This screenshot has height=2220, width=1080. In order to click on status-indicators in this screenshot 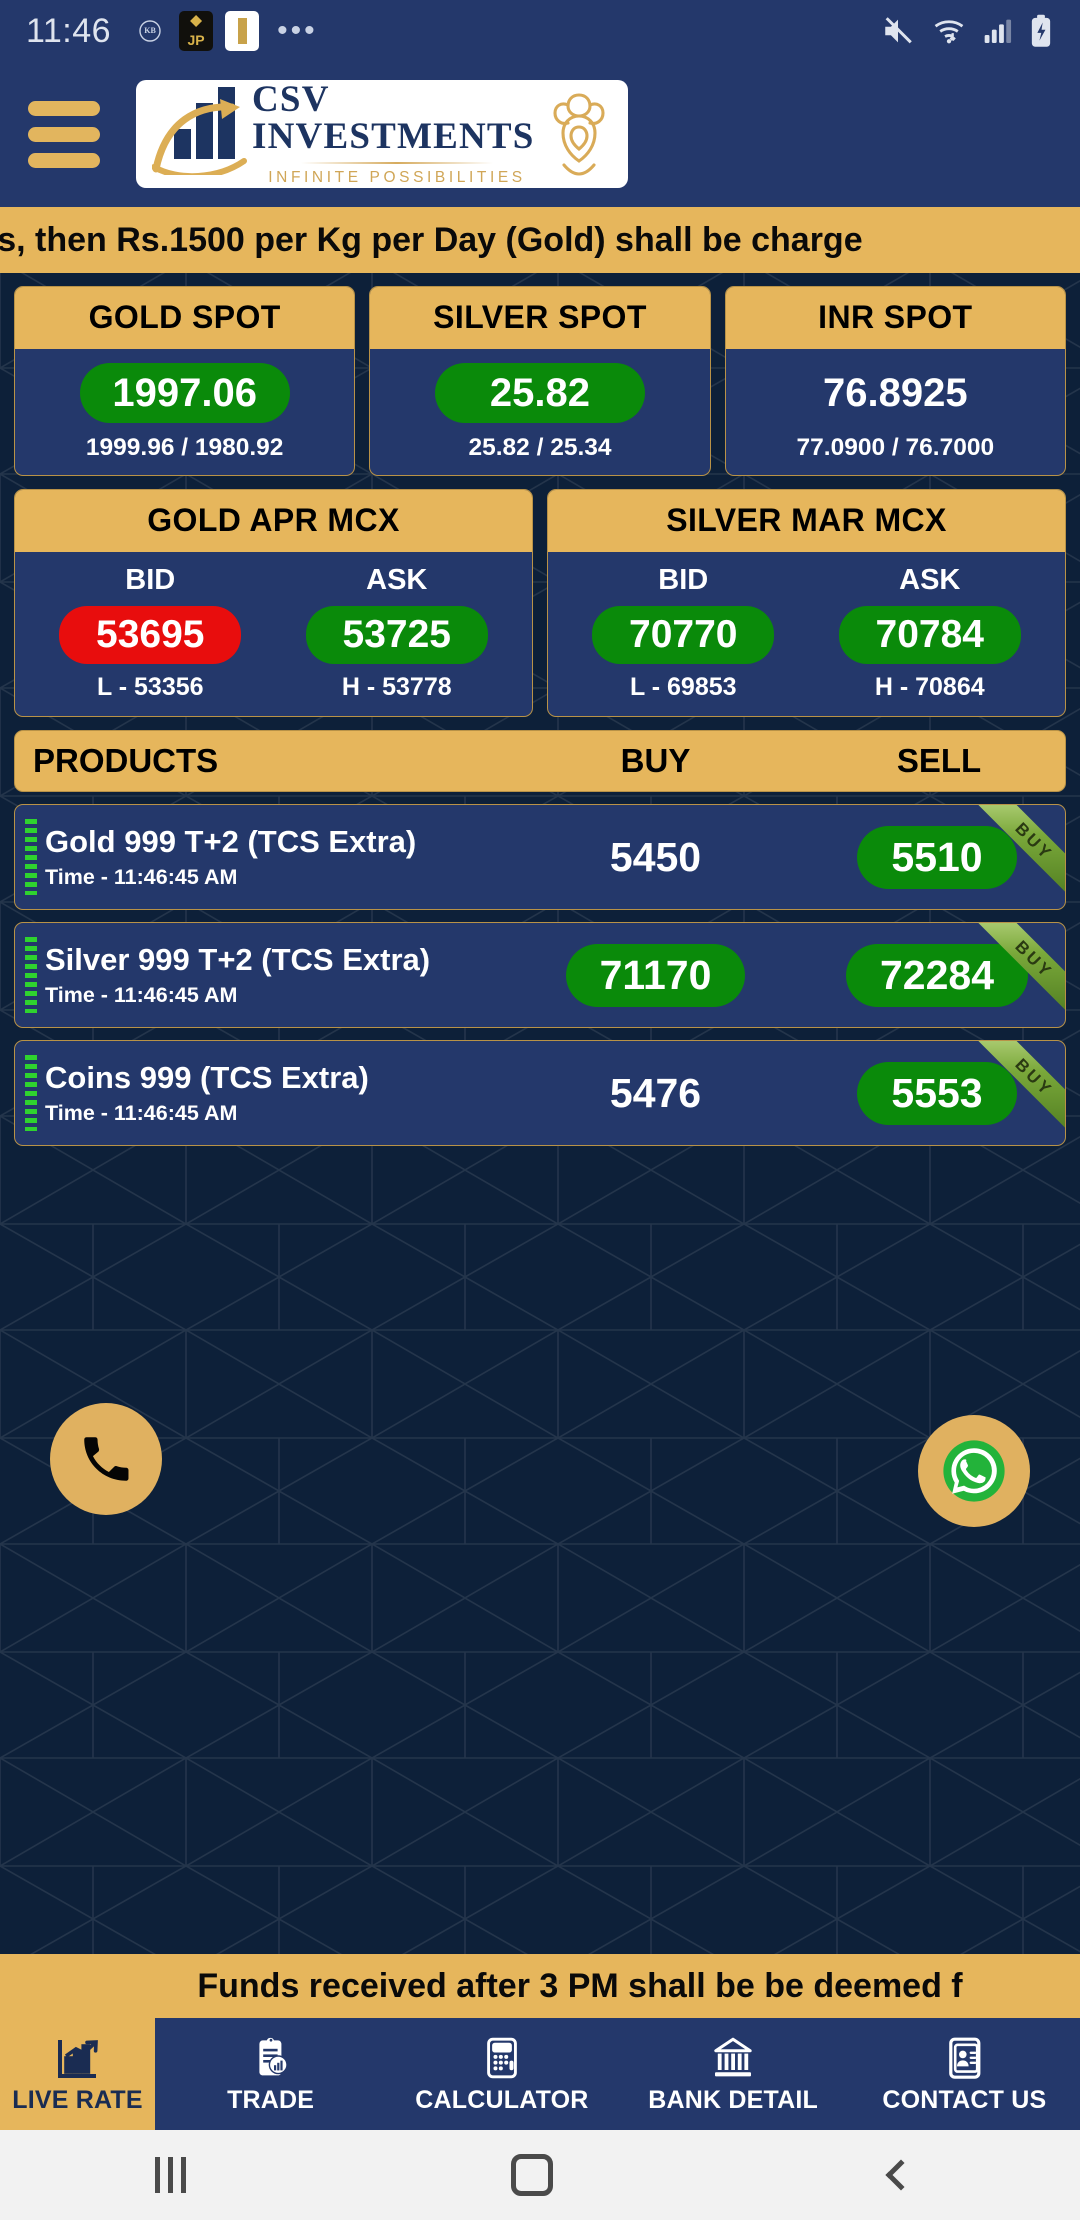, I will do `click(967, 31)`.